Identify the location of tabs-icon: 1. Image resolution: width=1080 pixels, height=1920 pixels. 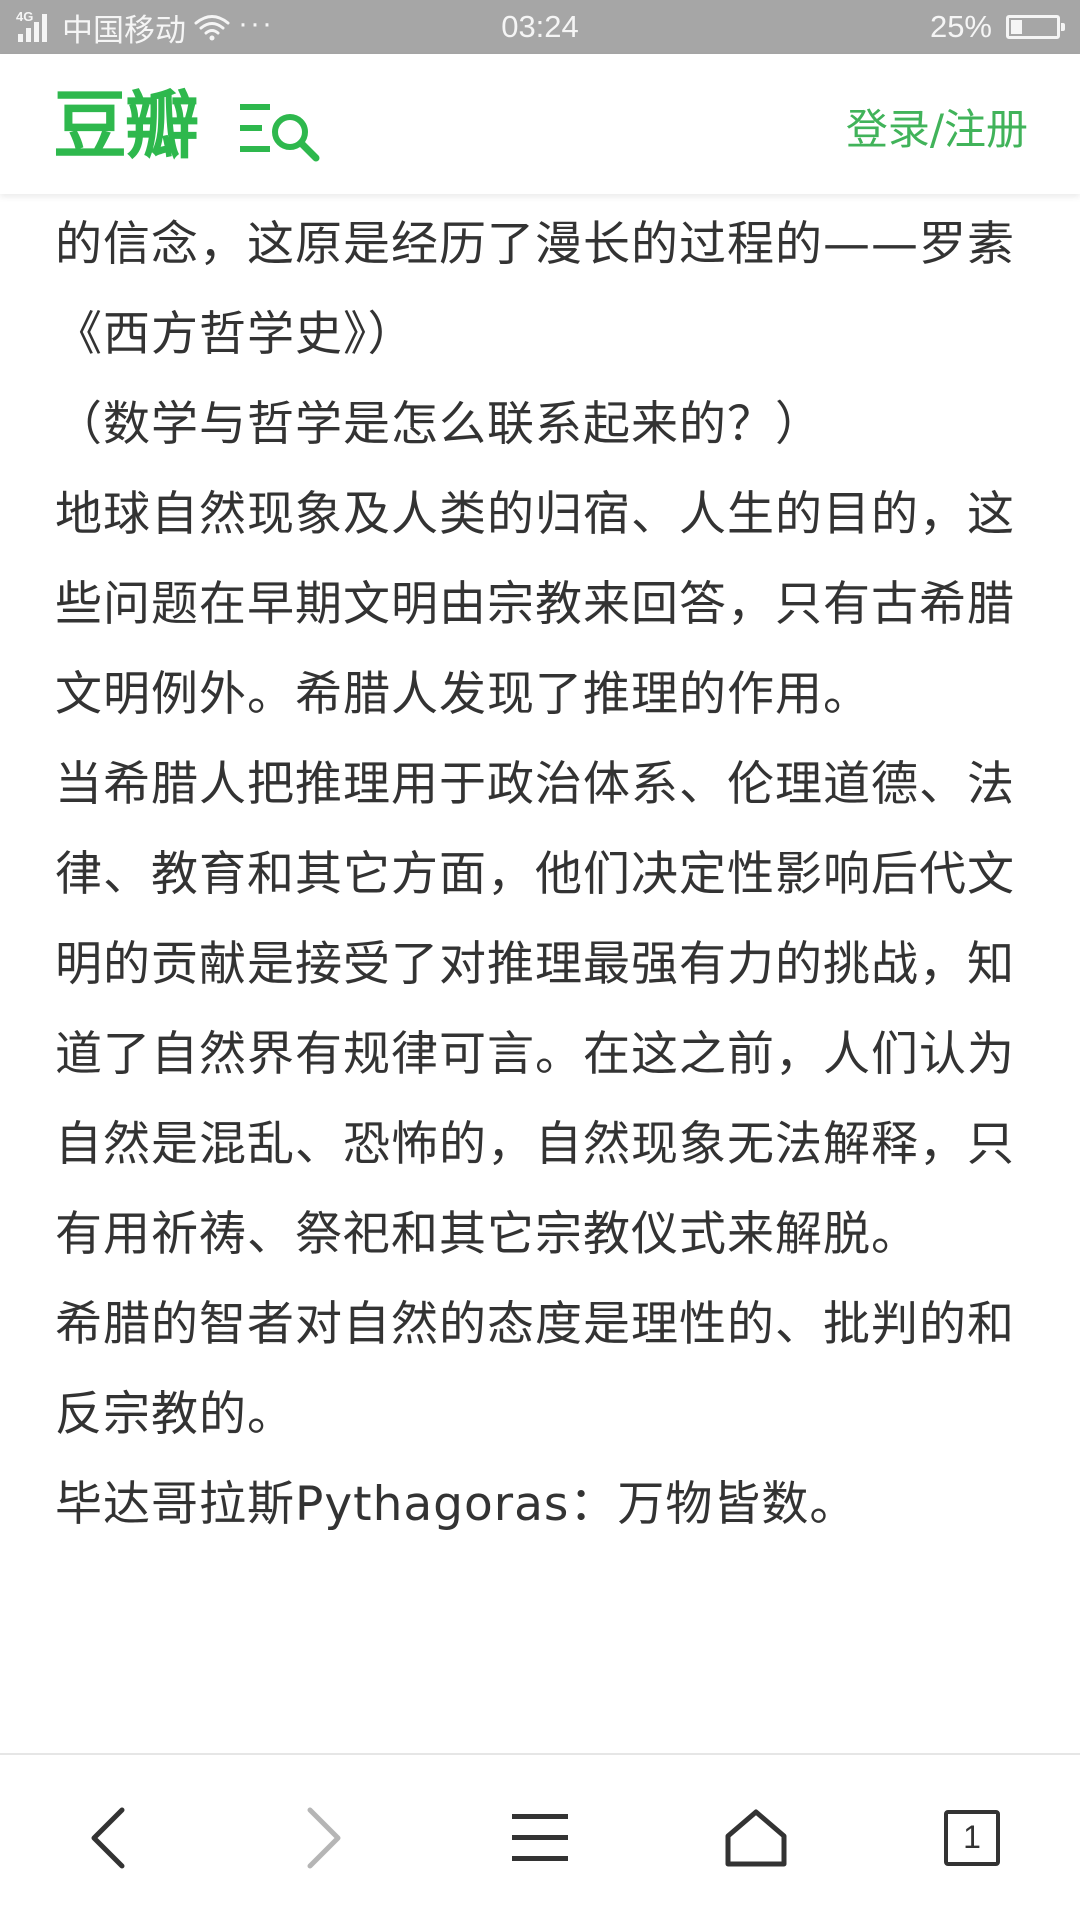
(972, 1837).